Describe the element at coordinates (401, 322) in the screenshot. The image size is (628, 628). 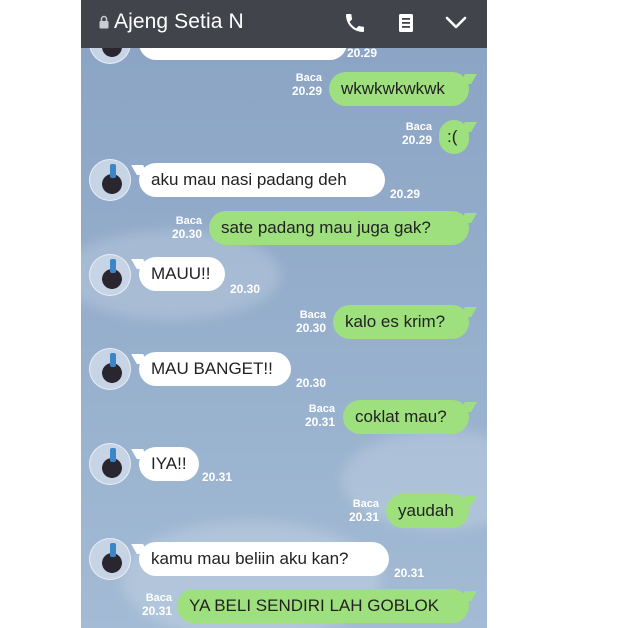
I see `message-bubble-sent: kalo es krim?` at that location.